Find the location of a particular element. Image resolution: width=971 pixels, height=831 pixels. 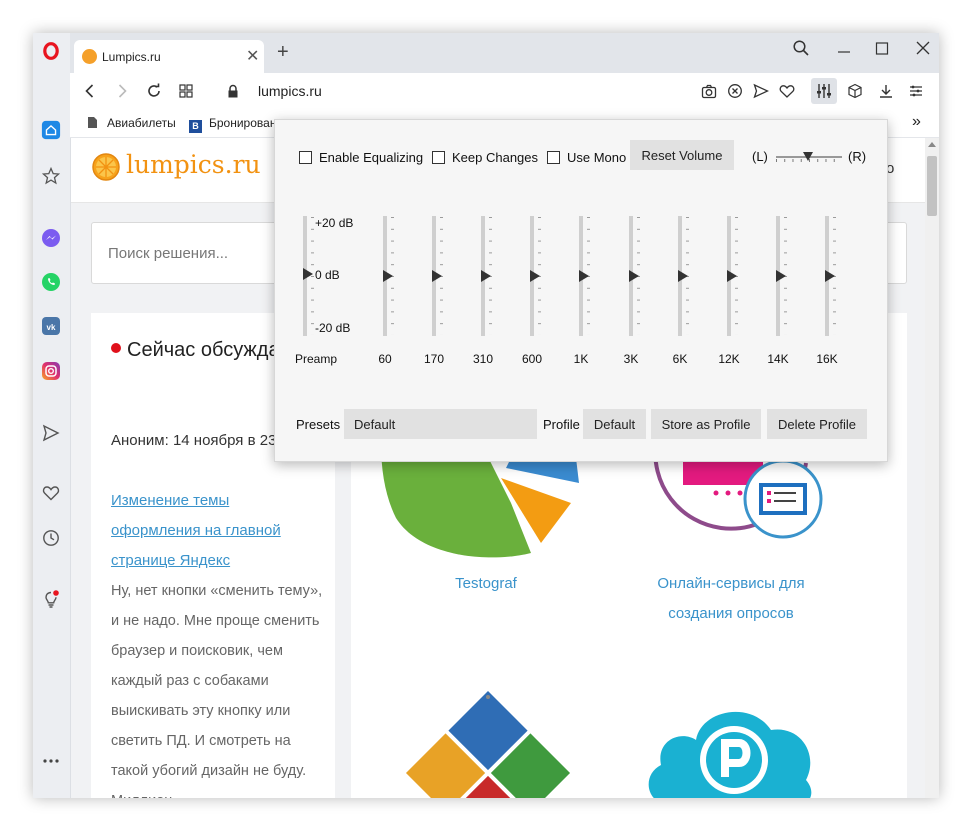

band-label: 310 is located at coordinates (483, 359).